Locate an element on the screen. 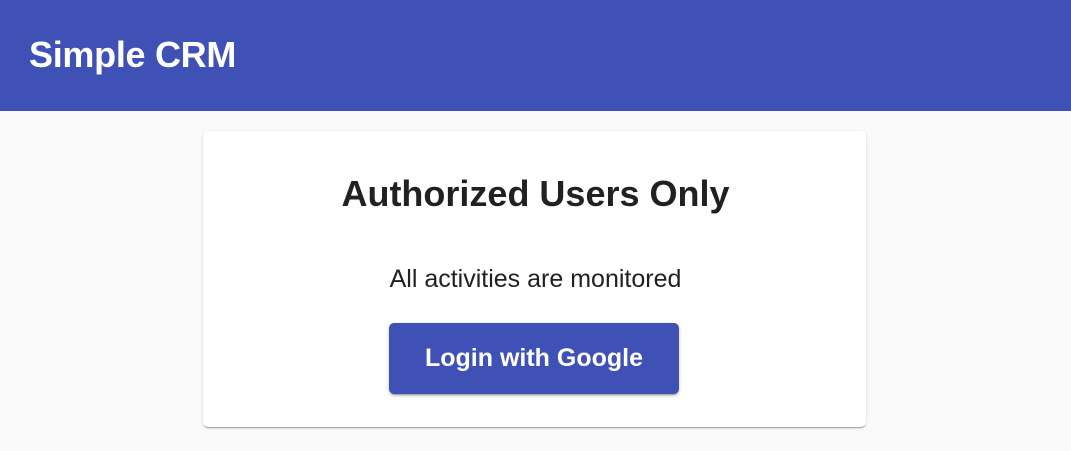 The width and height of the screenshot is (1071, 451). app-title: Simple CRM is located at coordinates (133, 54).